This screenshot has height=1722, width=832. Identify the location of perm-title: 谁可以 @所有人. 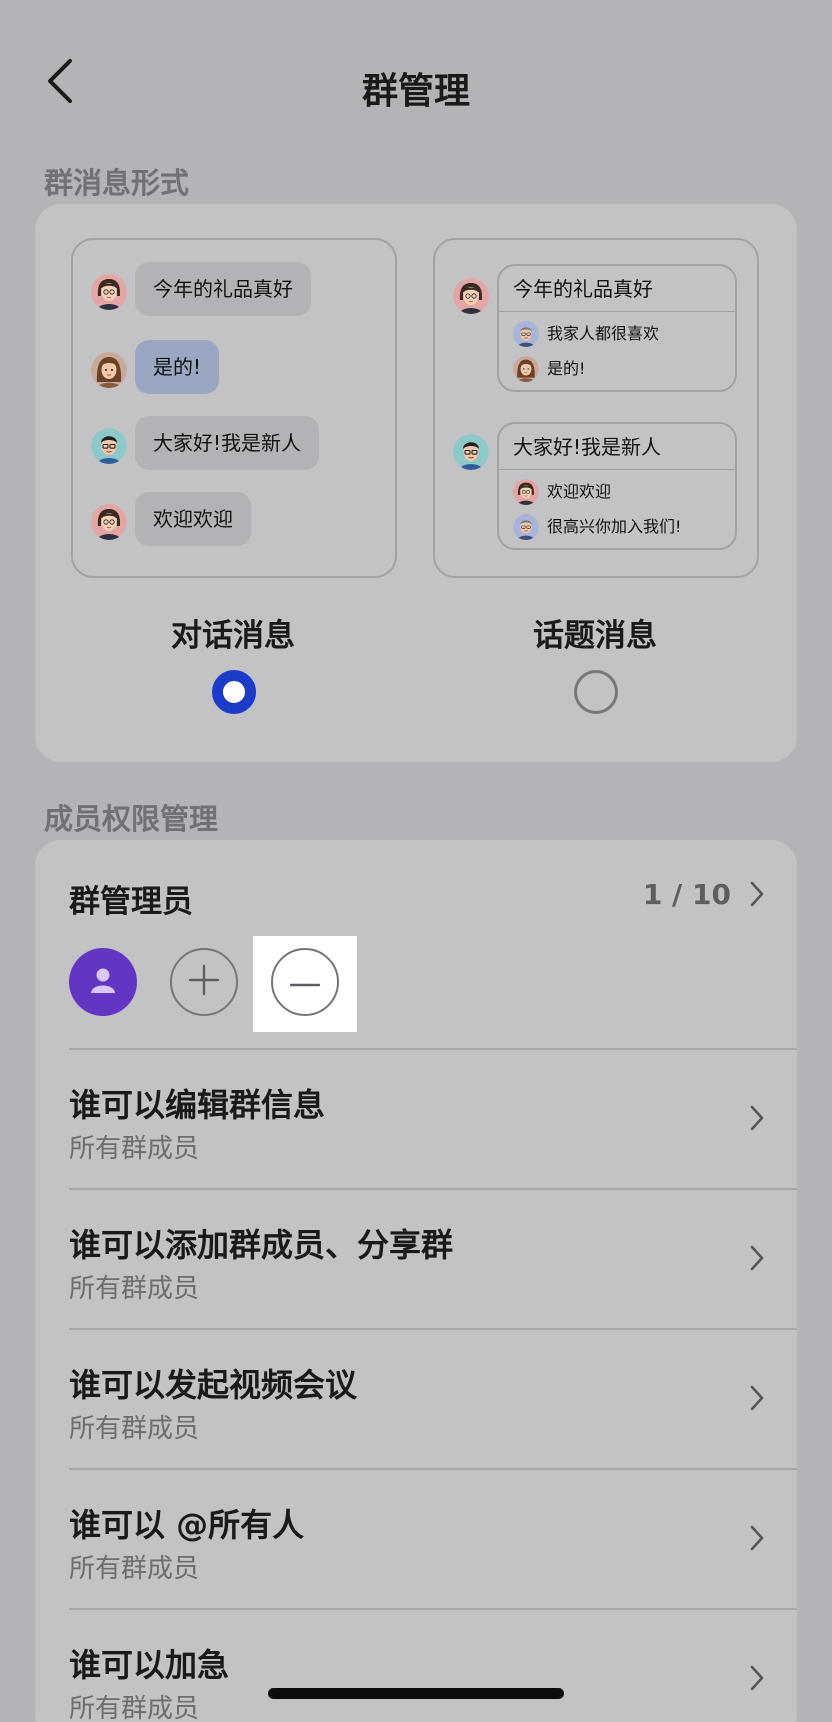
(187, 1525).